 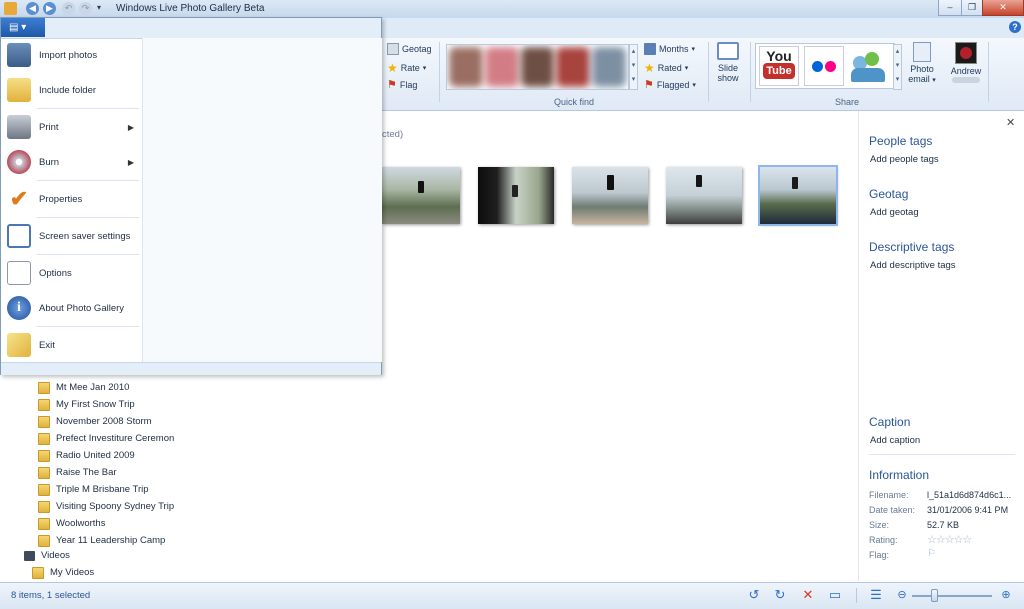 I want to click on printer-icon, so click(x=19, y=127).